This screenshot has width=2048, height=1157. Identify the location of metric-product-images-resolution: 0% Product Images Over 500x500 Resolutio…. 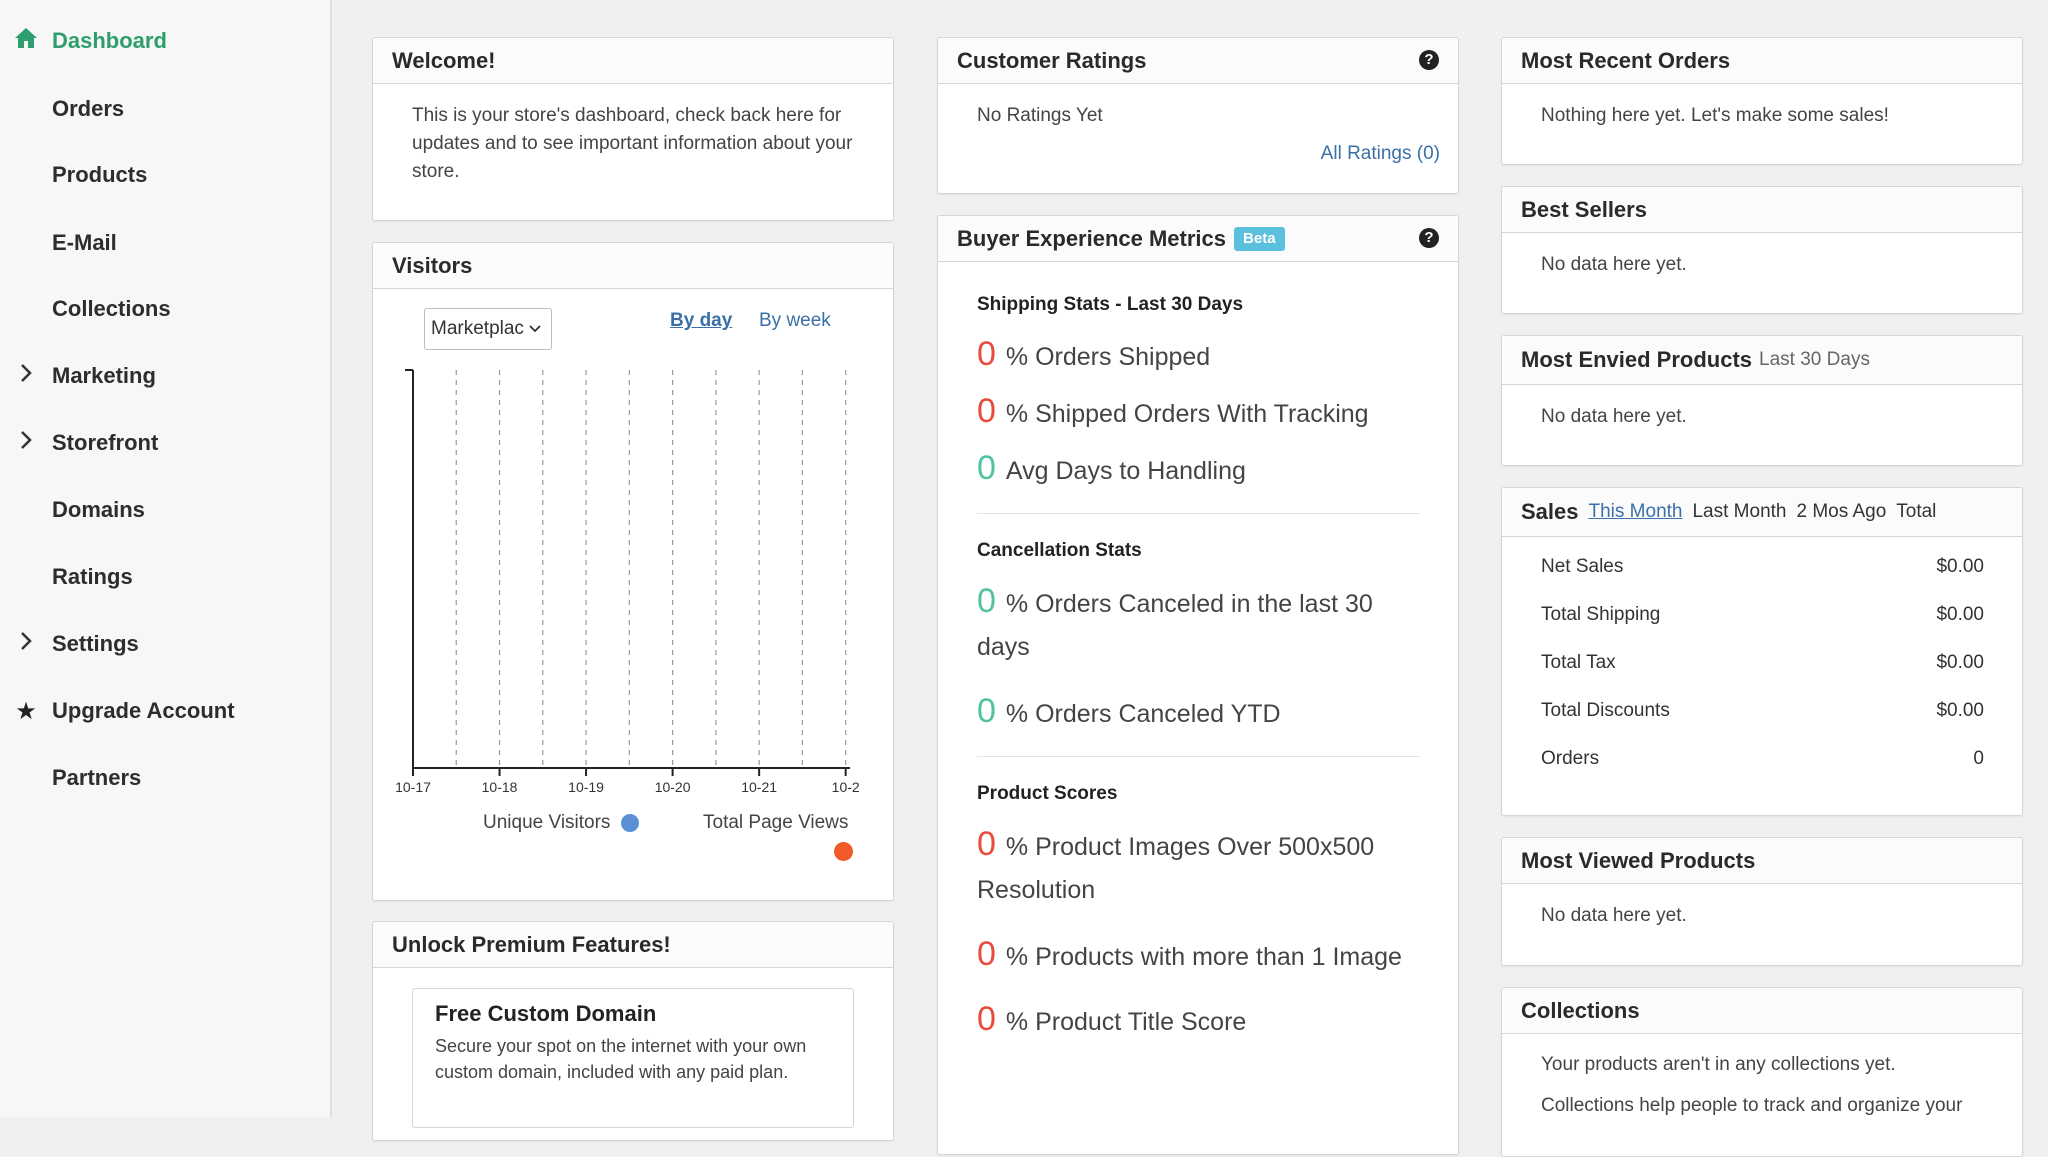
(1198, 867).